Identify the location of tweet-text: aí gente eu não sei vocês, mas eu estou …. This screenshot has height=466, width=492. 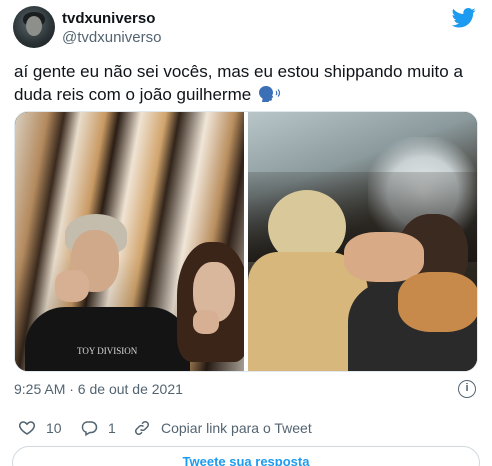
(247, 83).